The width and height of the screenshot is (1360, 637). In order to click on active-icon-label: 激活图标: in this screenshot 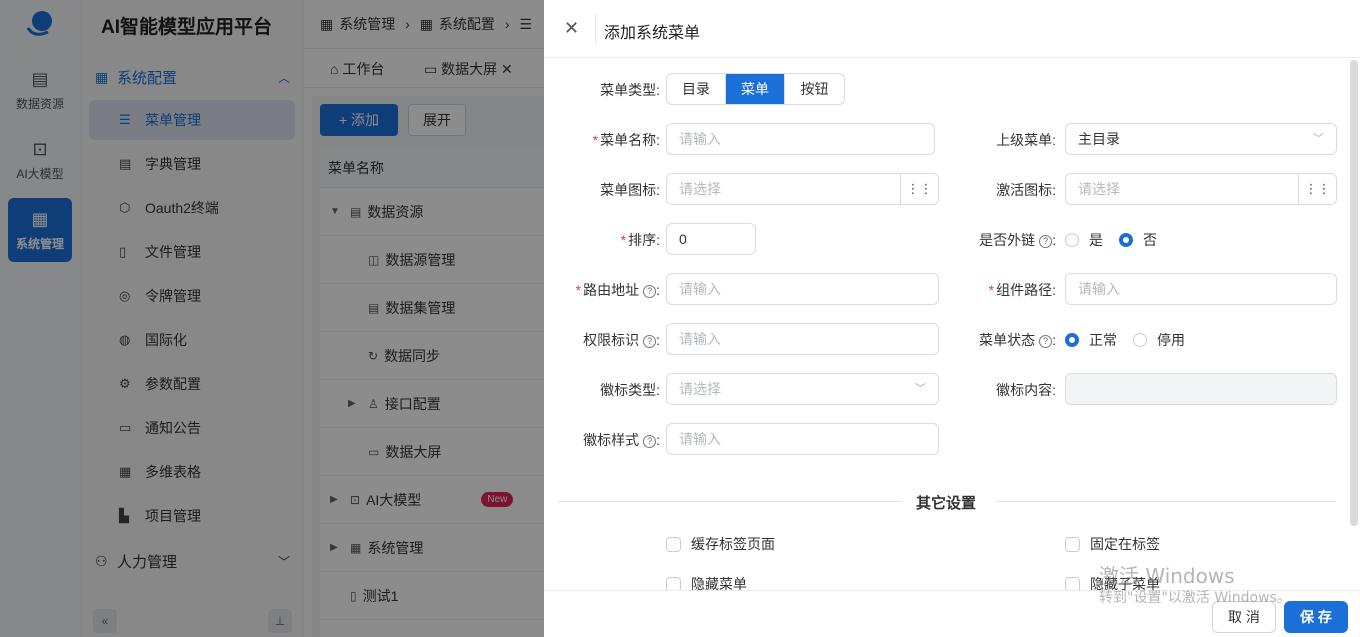, I will do `click(1026, 190)`.